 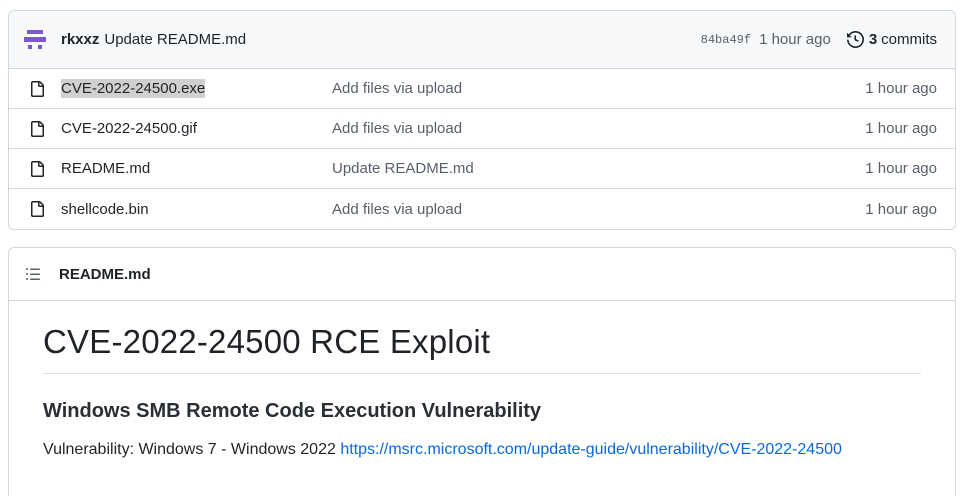 I want to click on commit-time: 1 hour ago, so click(x=795, y=39).